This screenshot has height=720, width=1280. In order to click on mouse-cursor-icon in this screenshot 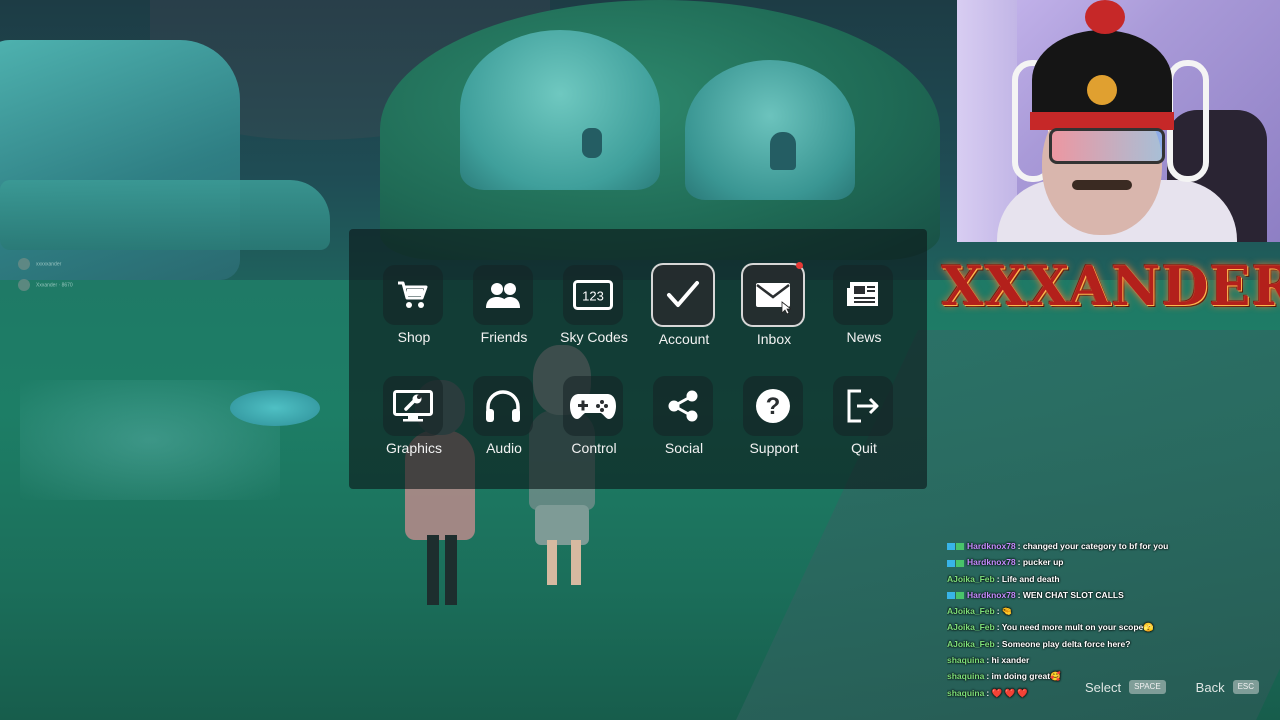, I will do `click(786, 308)`.